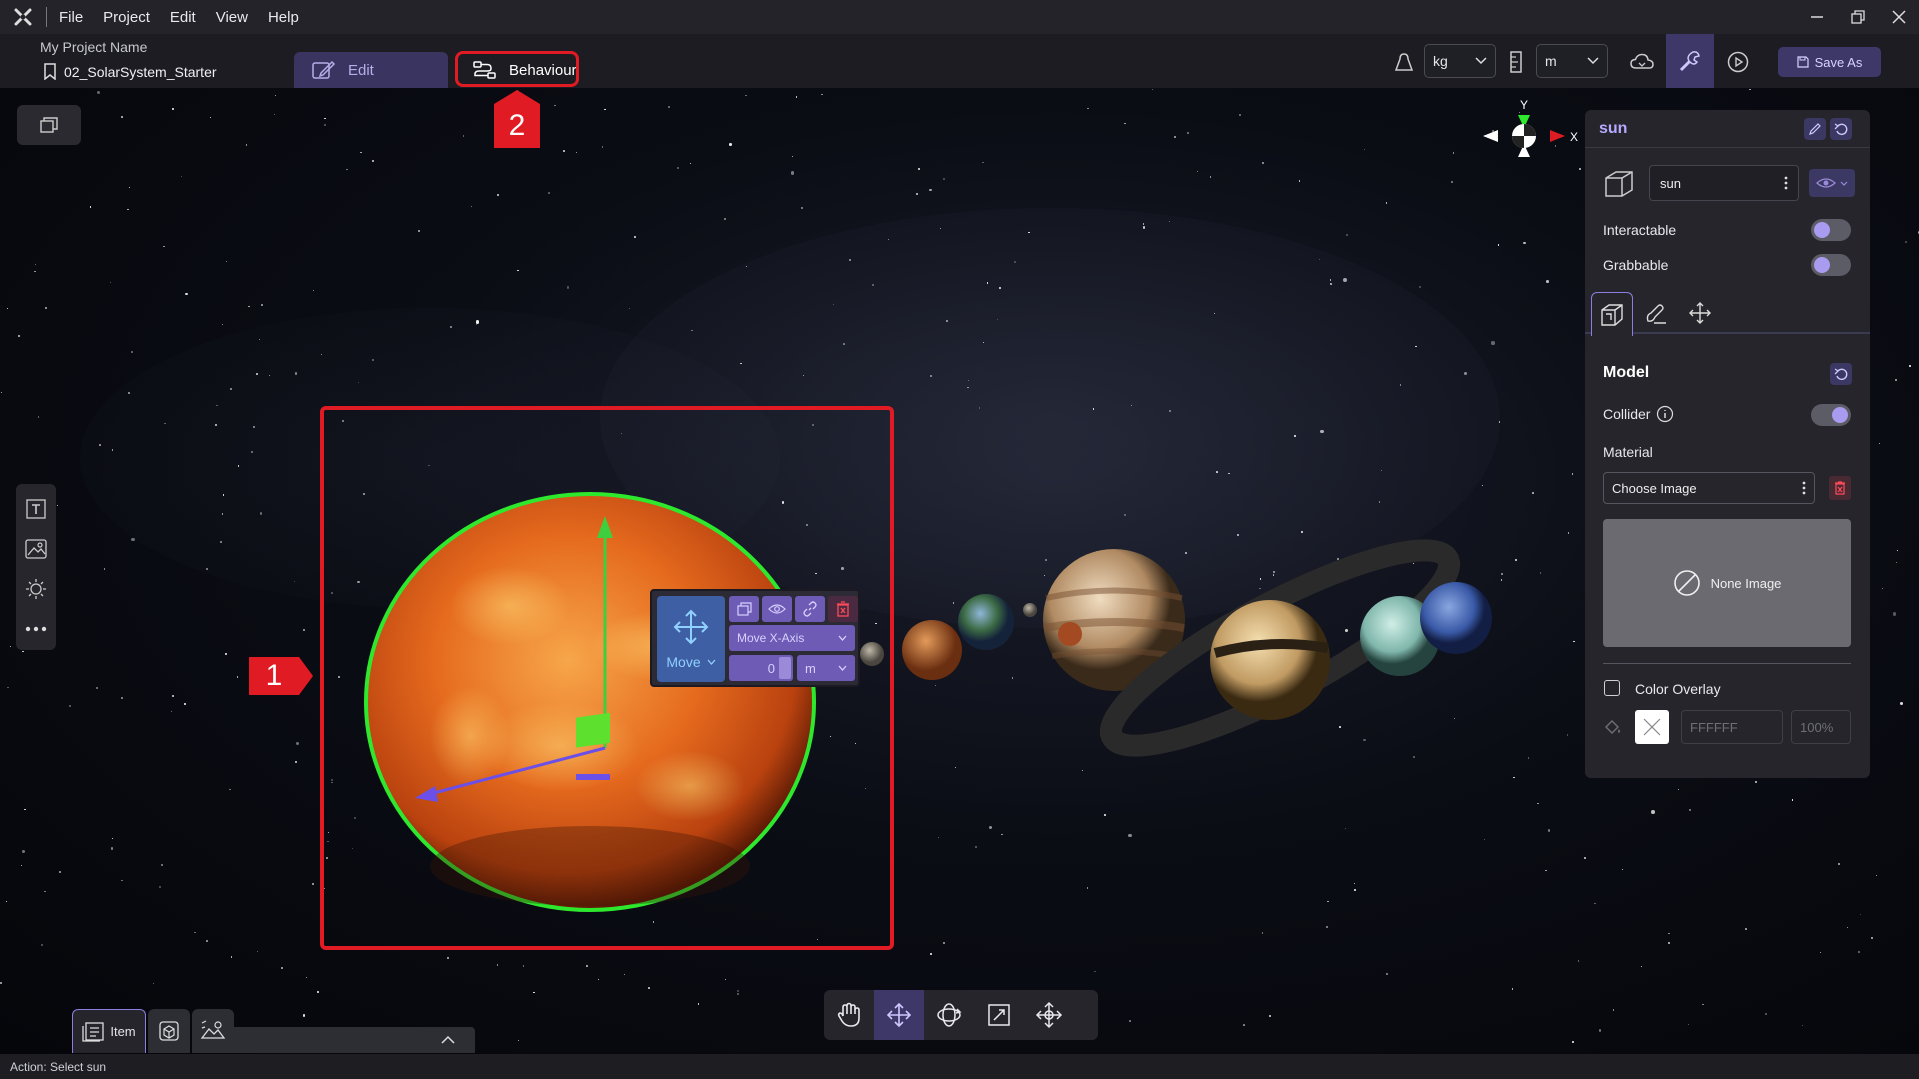 The width and height of the screenshot is (1919, 1079). Describe the element at coordinates (36, 509) in the screenshot. I see `add-text-icon` at that location.